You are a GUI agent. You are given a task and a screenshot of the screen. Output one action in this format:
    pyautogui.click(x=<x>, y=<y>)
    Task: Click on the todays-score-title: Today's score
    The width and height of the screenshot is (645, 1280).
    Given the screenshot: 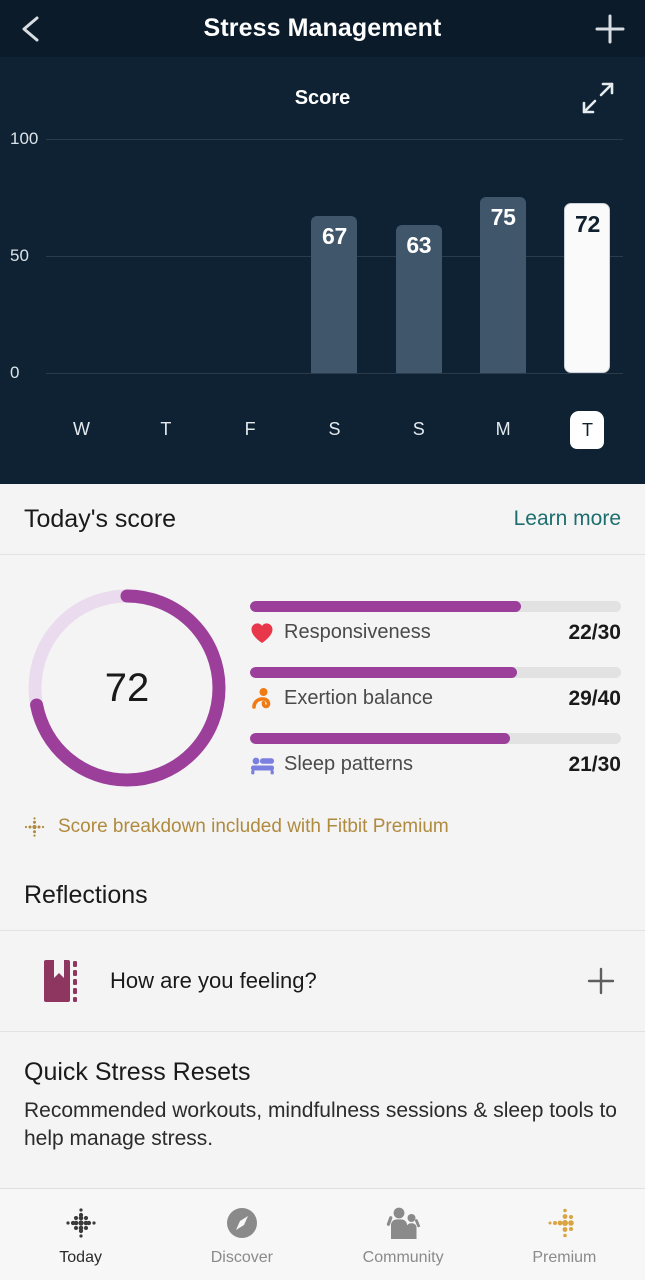 What is the action you would take?
    pyautogui.click(x=100, y=518)
    